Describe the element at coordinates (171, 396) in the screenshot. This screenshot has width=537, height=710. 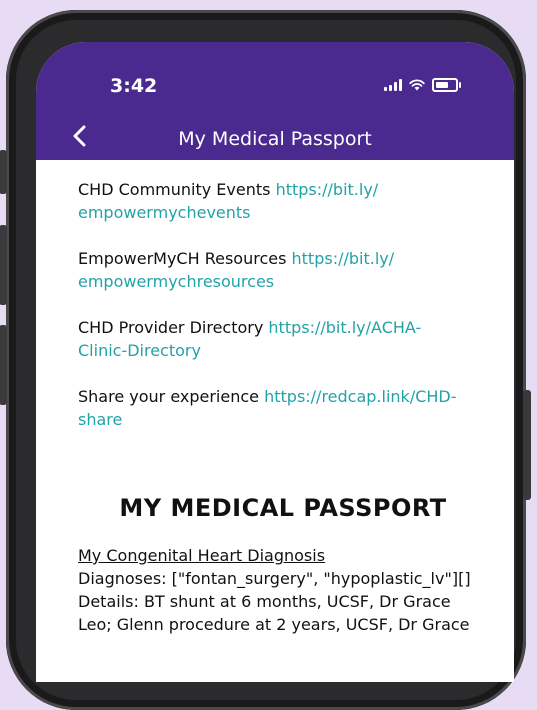
I see `resource-label: Share your experience` at that location.